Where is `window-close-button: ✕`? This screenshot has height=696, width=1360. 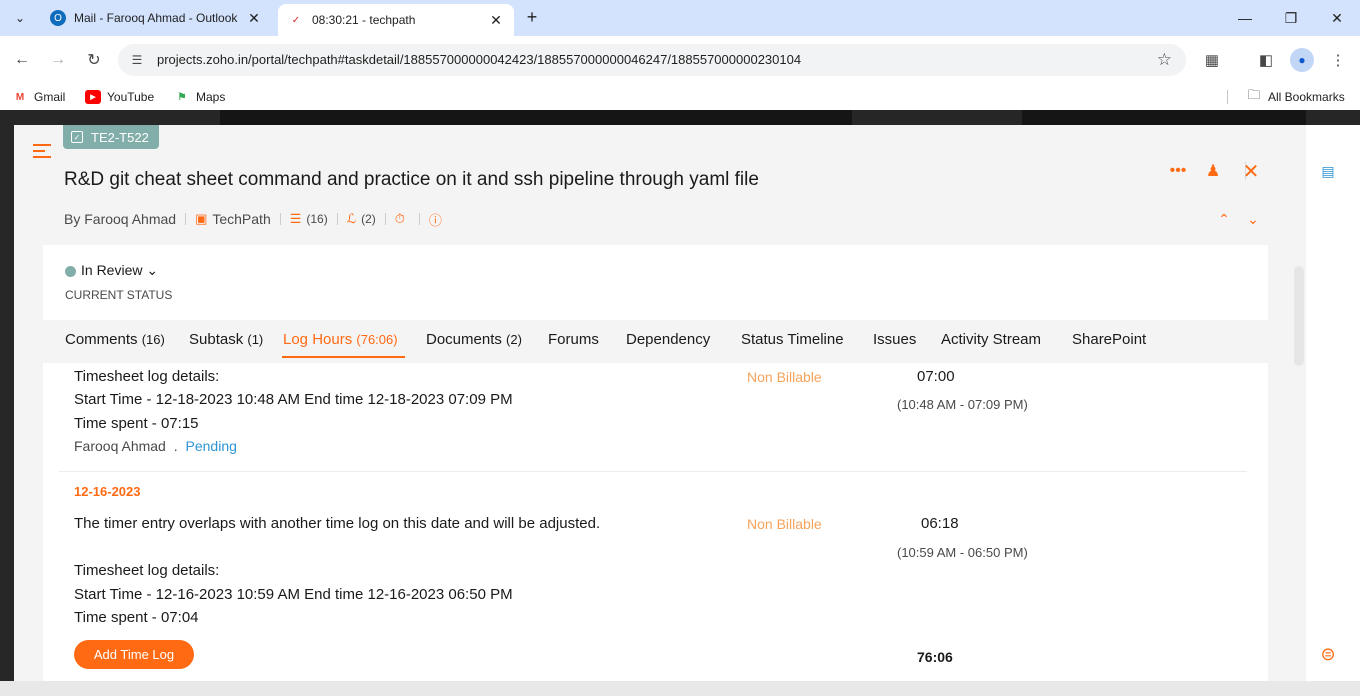
window-close-button: ✕ is located at coordinates (1337, 18).